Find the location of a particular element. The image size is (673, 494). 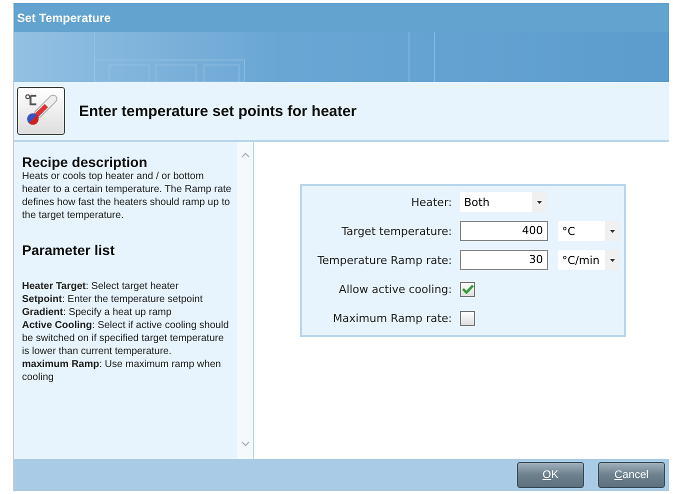

unit-dropdown: °C is located at coordinates (588, 231).